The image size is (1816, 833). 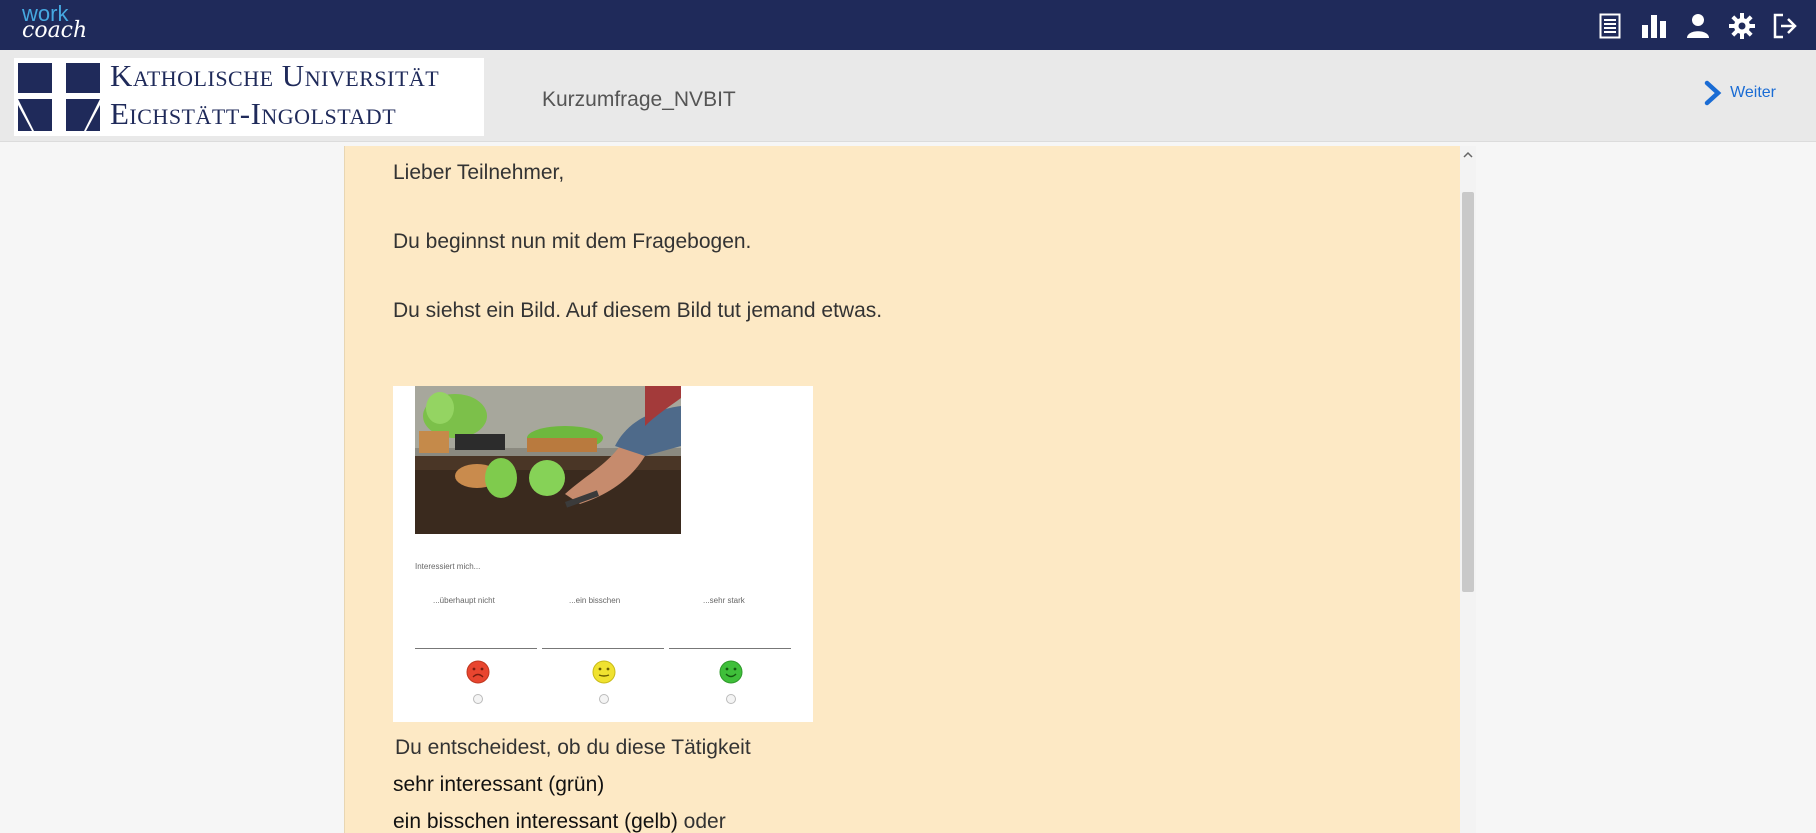 I want to click on top-navigation-bar: work coach, so click(x=908, y=25).